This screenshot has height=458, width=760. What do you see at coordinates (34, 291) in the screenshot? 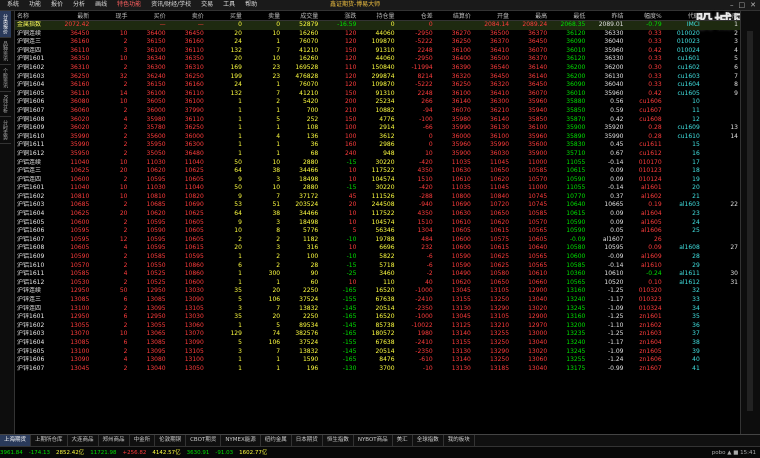
I see `instrument-name: 沪锌连续` at bounding box center [34, 291].